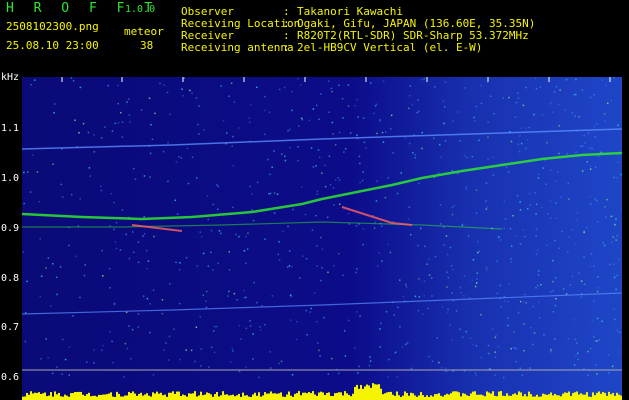  I want to click on antenna-colon: :, so click(286, 47).